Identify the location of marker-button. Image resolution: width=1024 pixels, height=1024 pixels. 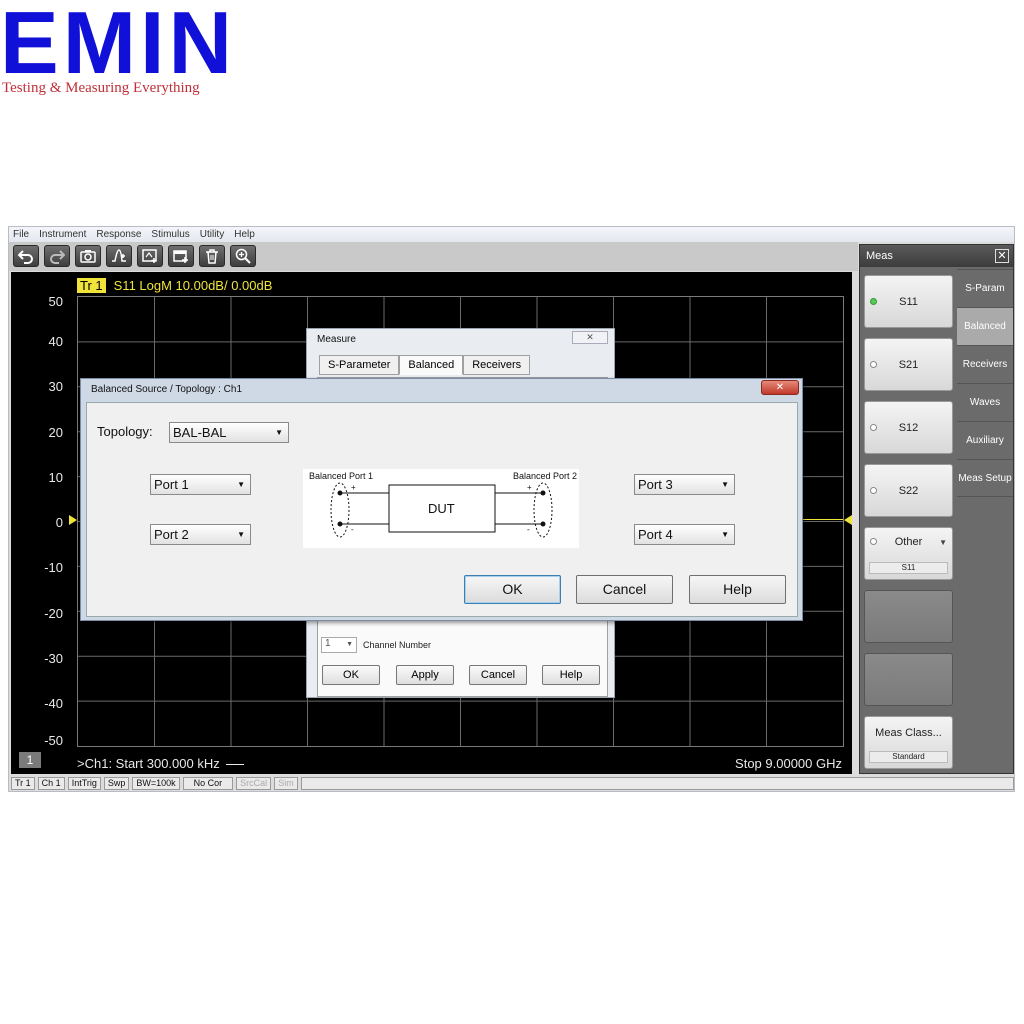
(119, 256).